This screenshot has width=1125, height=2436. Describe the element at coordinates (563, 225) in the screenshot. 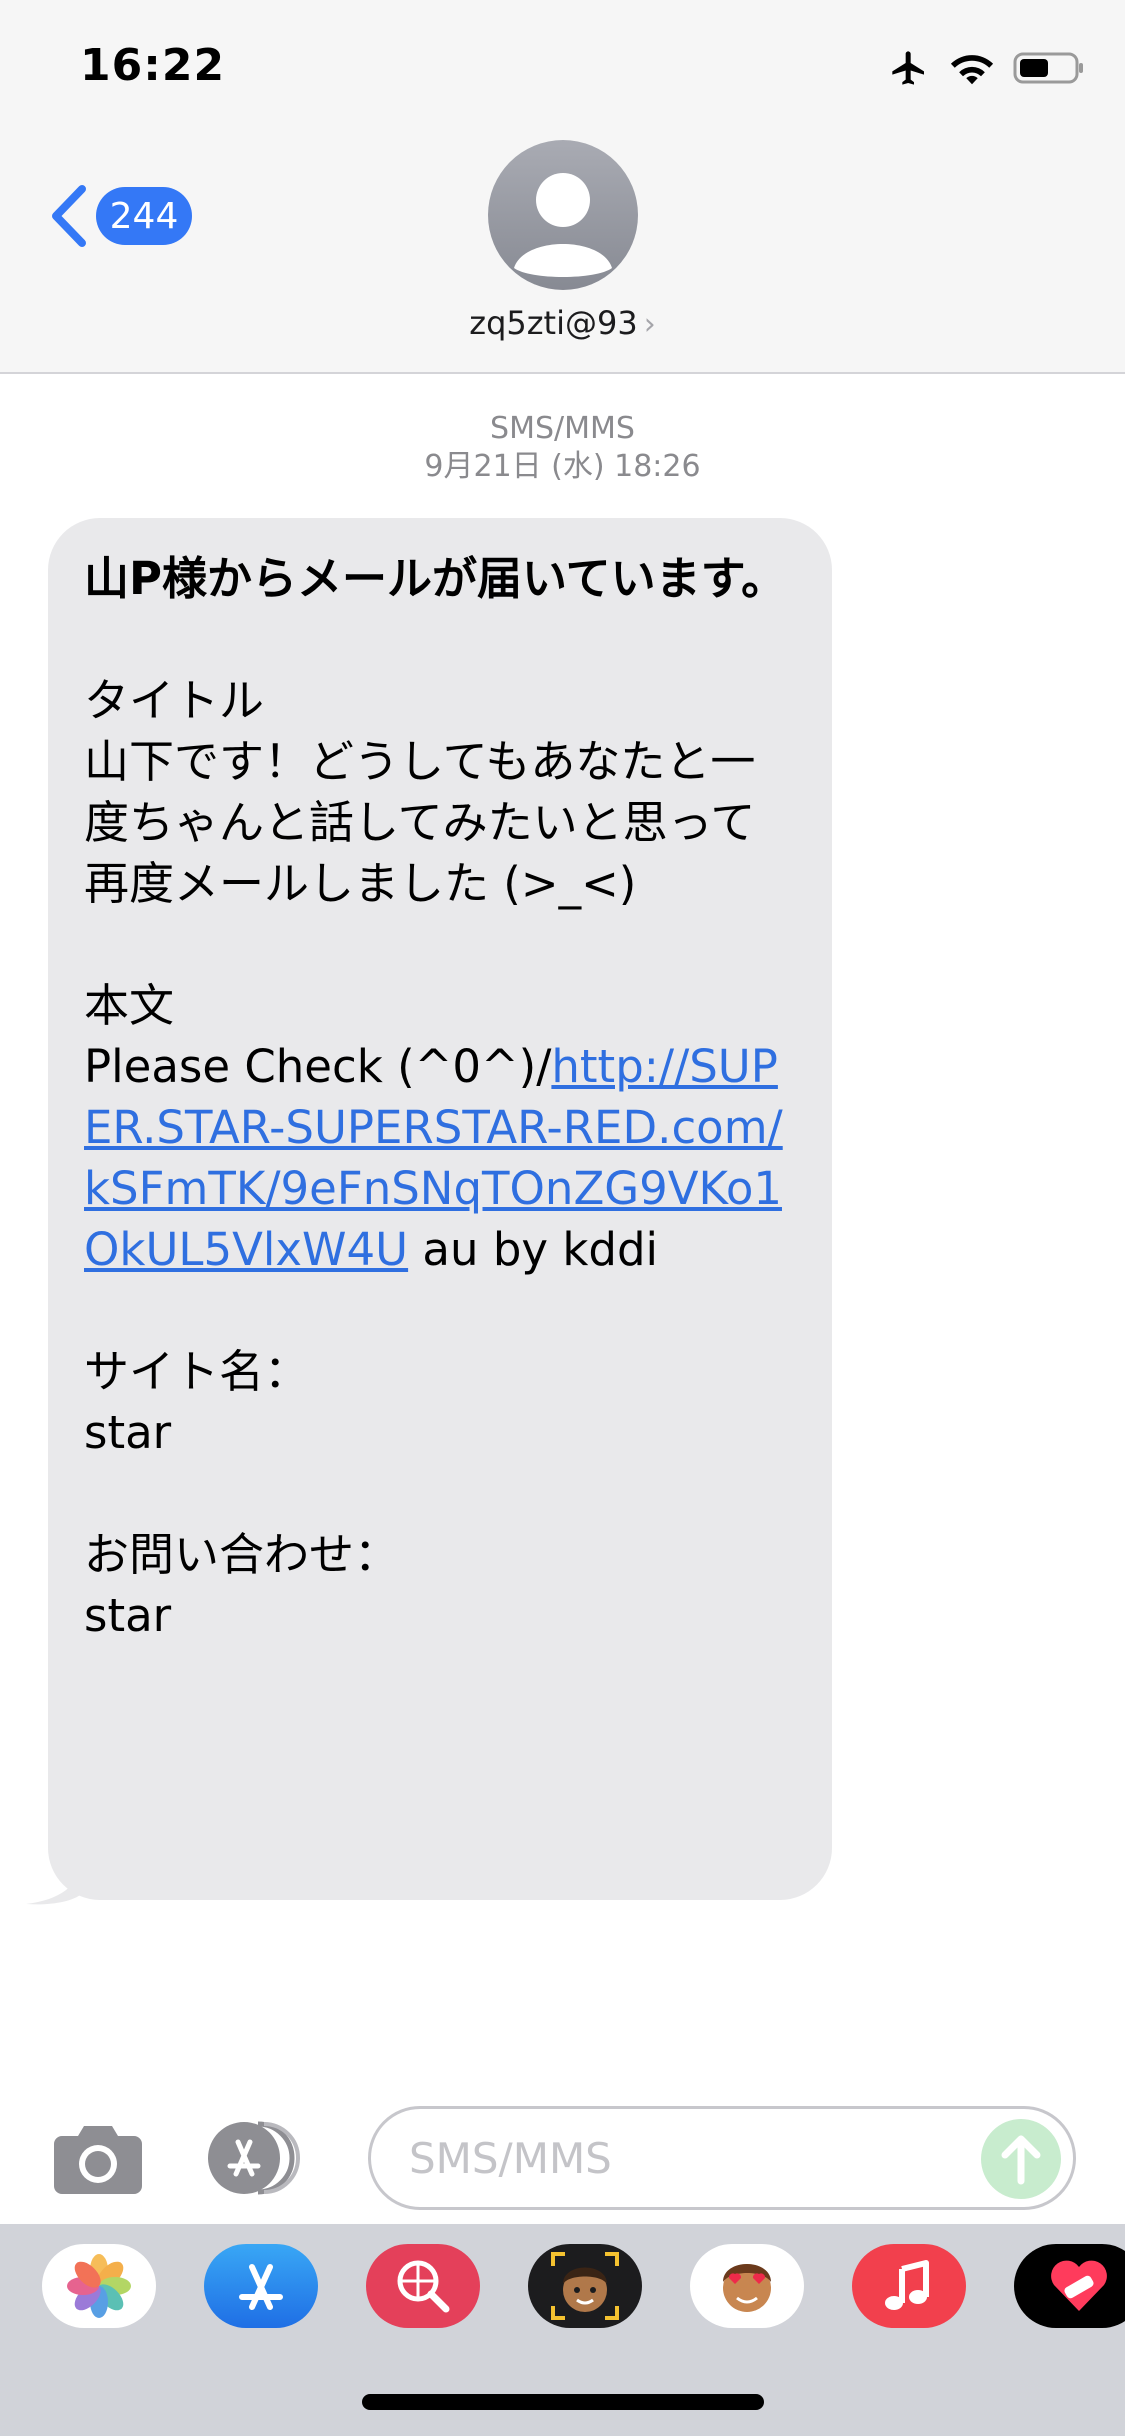

I see `person-icon` at that location.